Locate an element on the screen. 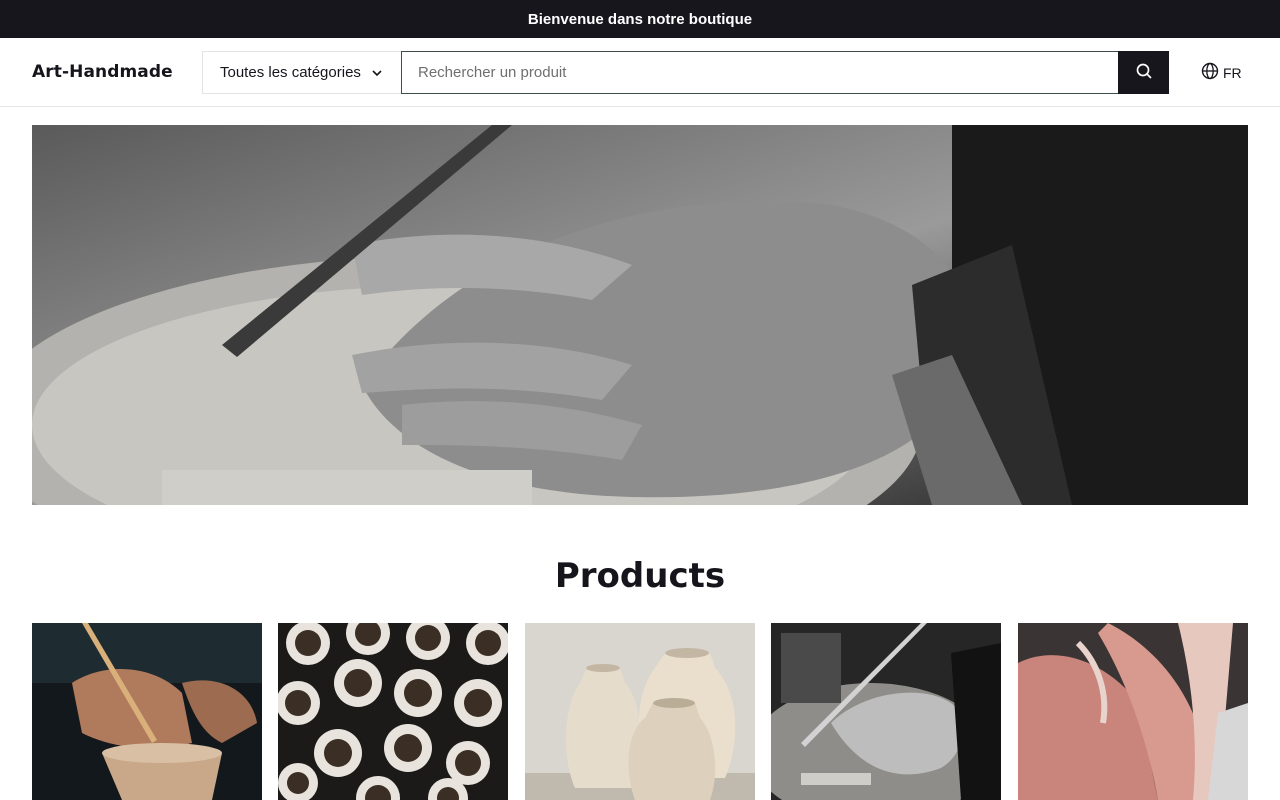 This screenshot has width=1280, height=800. category-select-label: Toutes les catégories is located at coordinates (290, 72).